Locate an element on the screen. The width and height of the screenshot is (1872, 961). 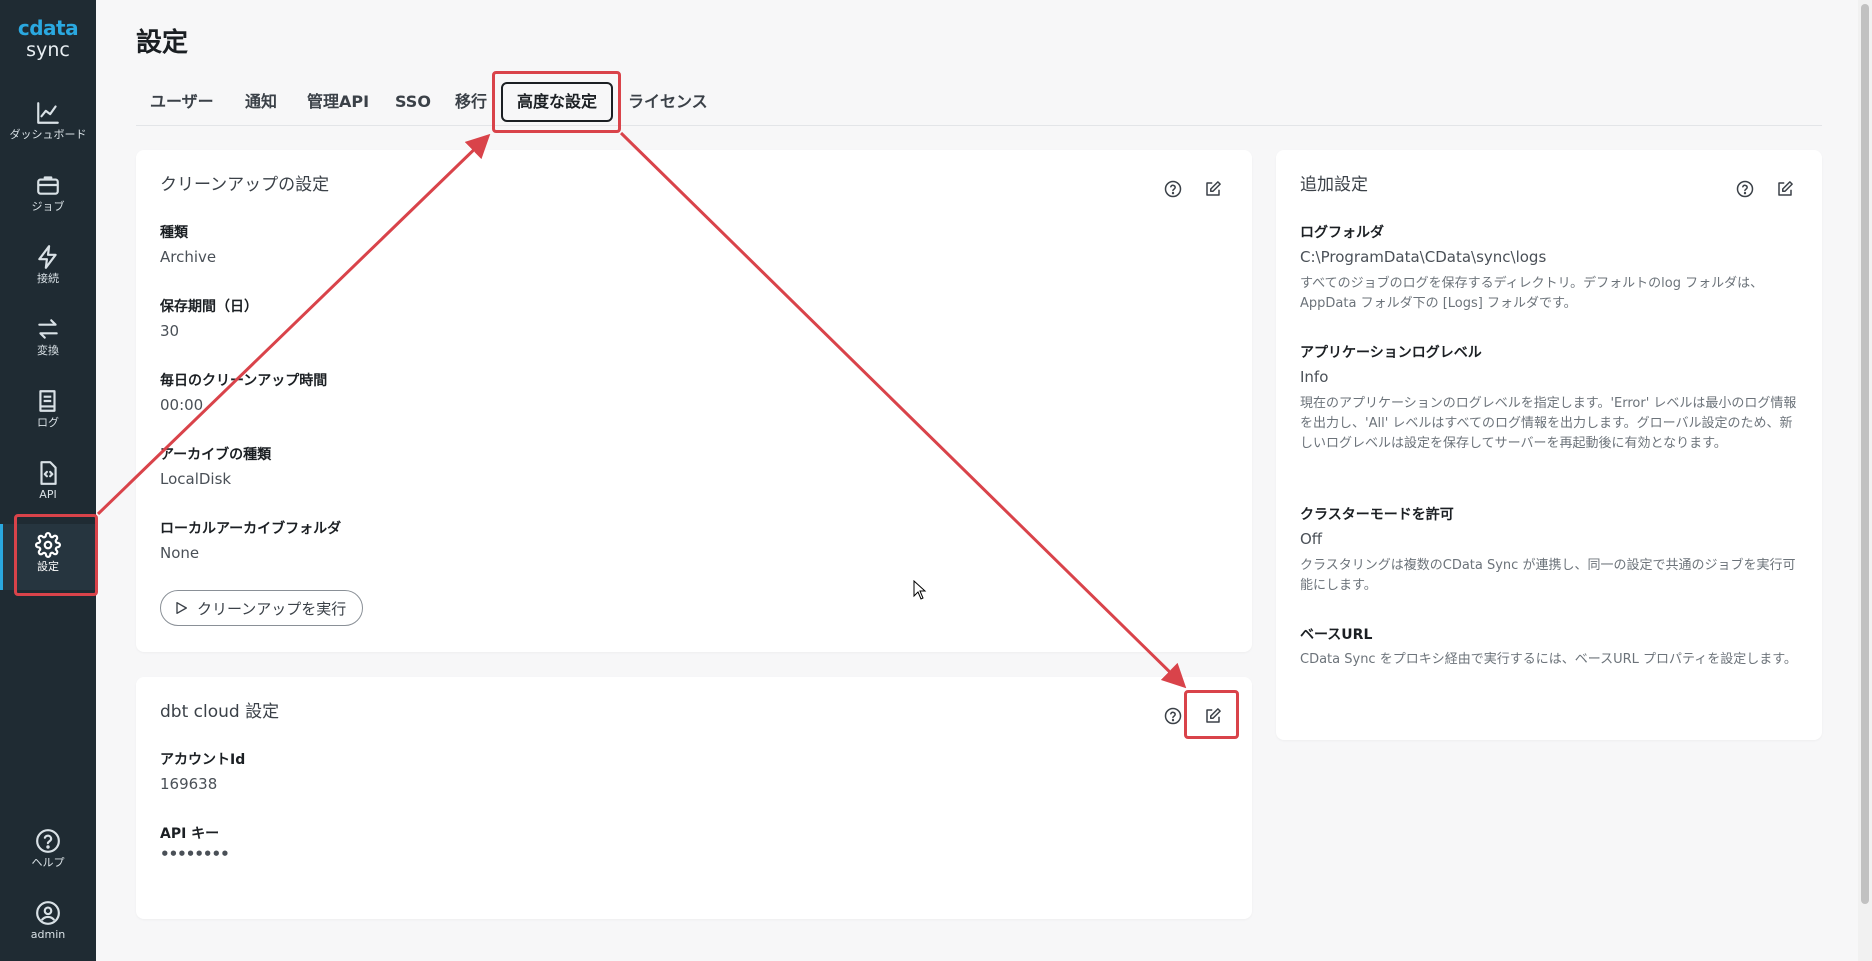
sidebar-item-admin: admin is located at coordinates (48, 925).